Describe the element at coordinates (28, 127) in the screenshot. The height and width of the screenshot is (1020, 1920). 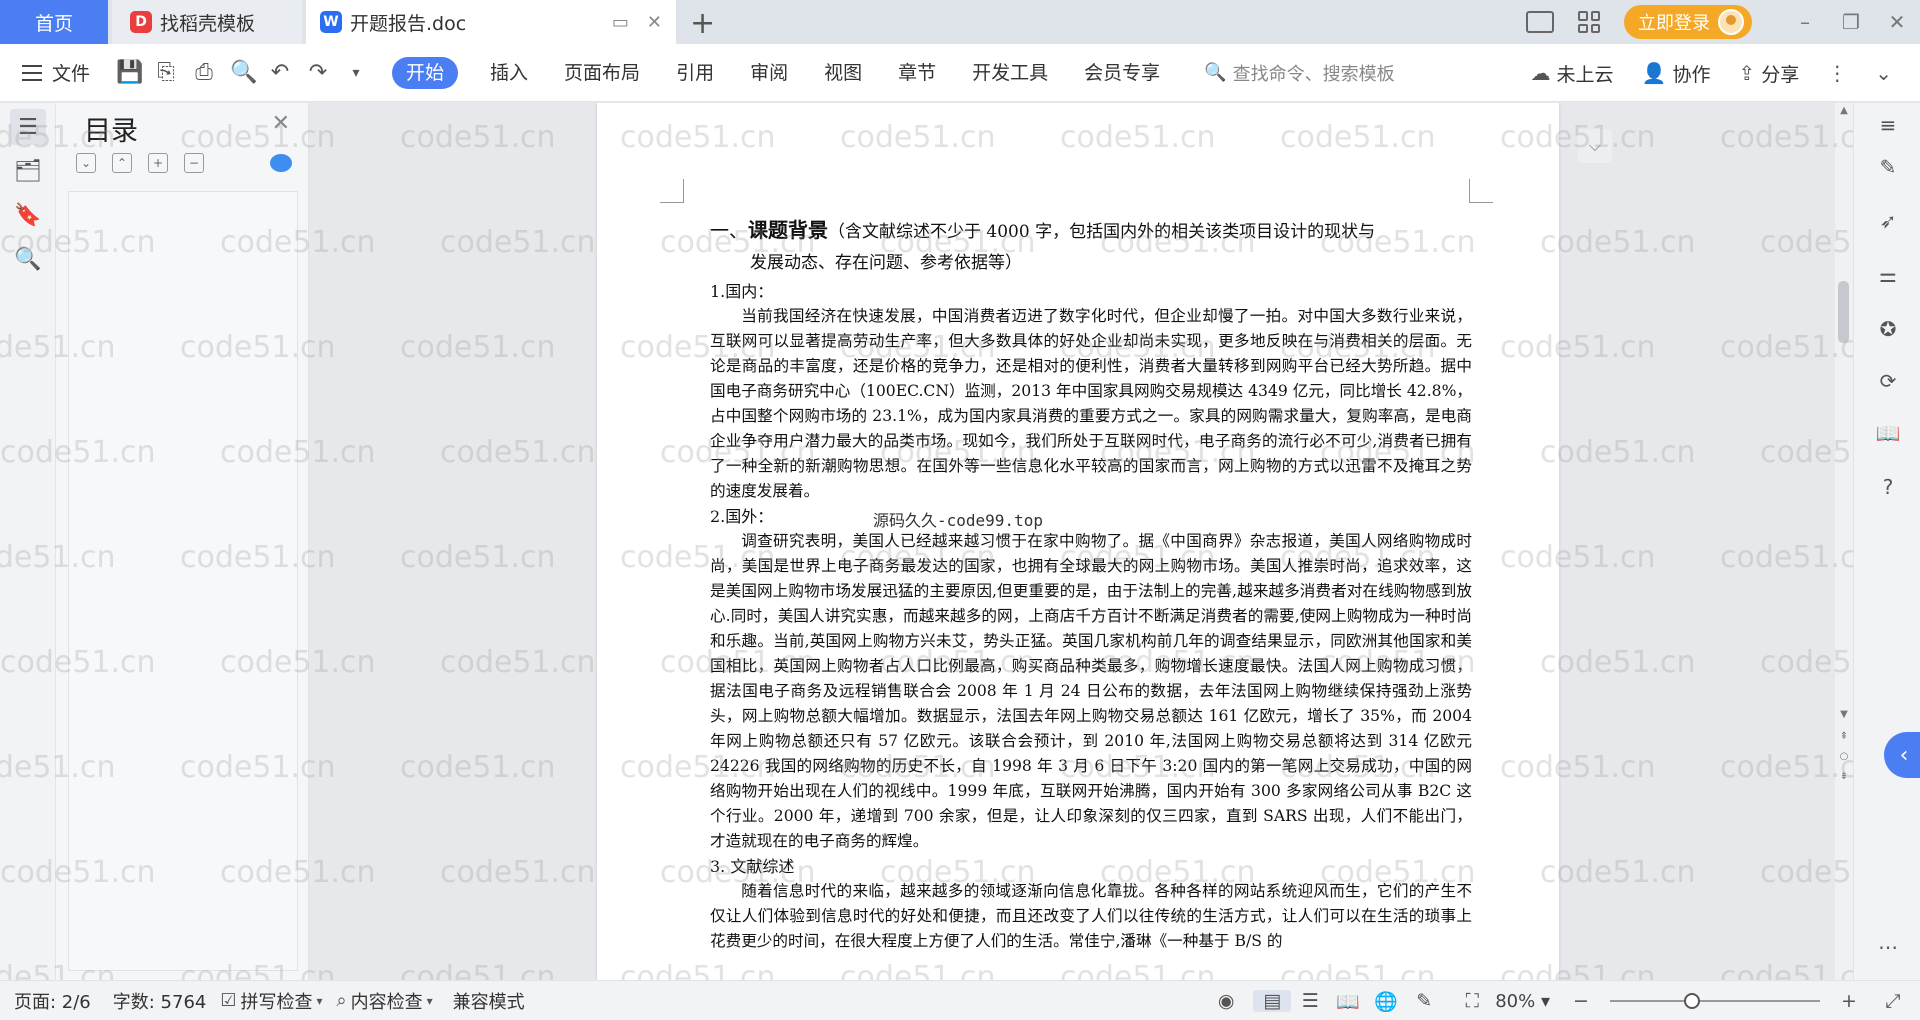
I see `outline-icon: ☰` at that location.